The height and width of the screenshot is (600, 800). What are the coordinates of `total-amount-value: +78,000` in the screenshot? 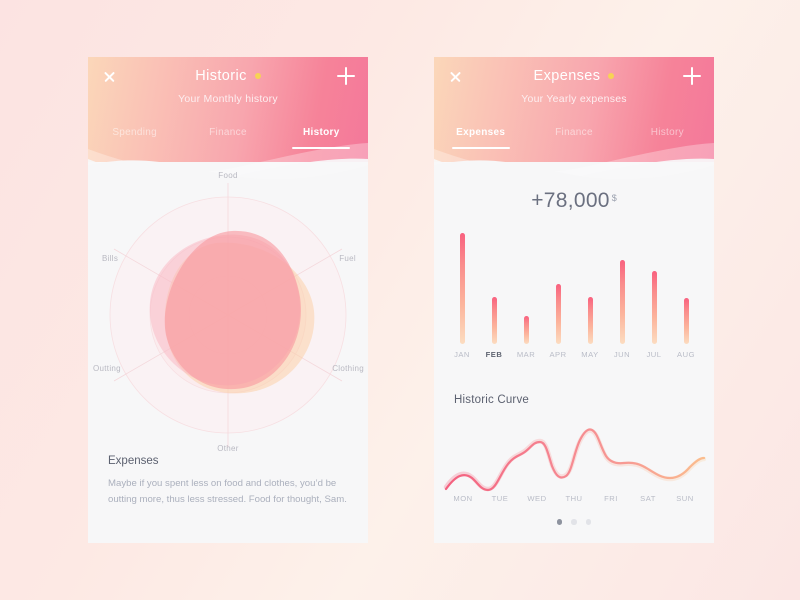 It's located at (570, 200).